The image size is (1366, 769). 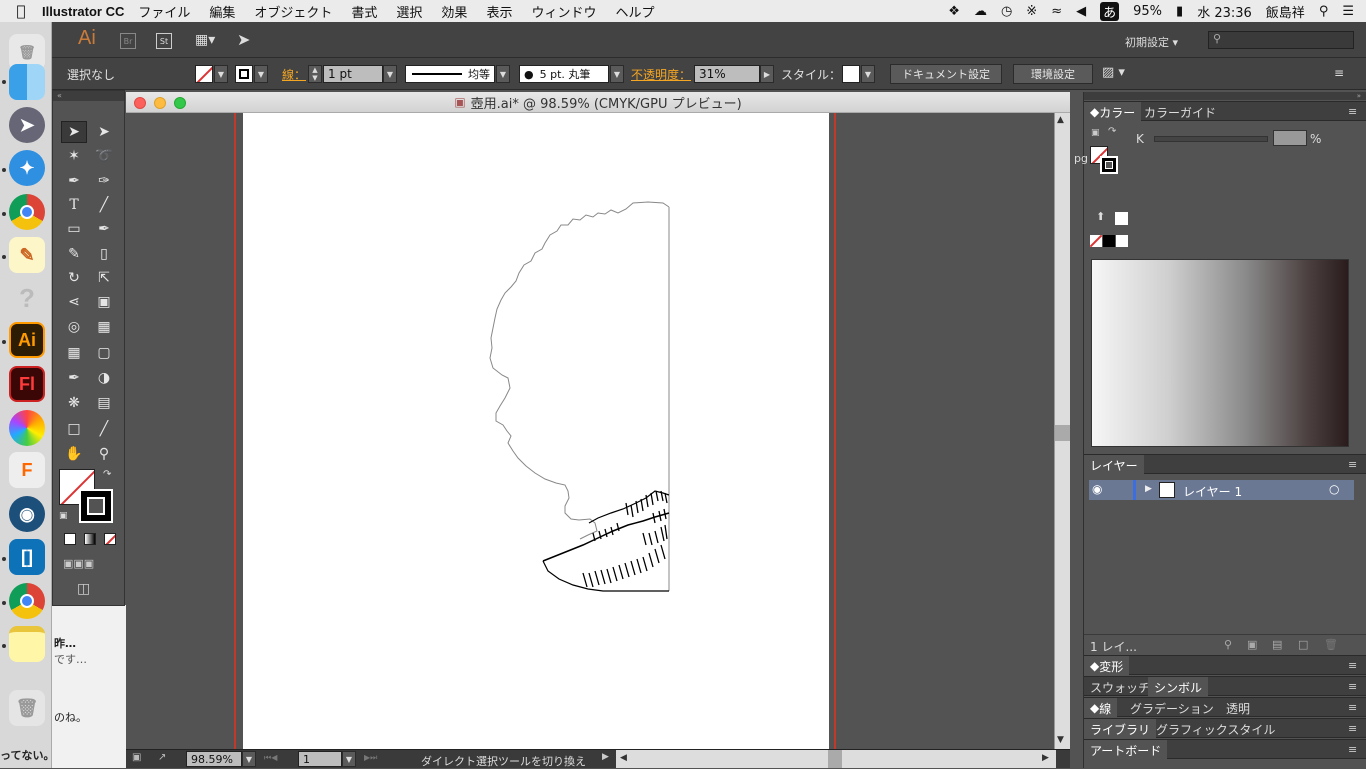 What do you see at coordinates (1062, 431) in the screenshot?
I see `vertical-scrollbar: ▲ ▼` at bounding box center [1062, 431].